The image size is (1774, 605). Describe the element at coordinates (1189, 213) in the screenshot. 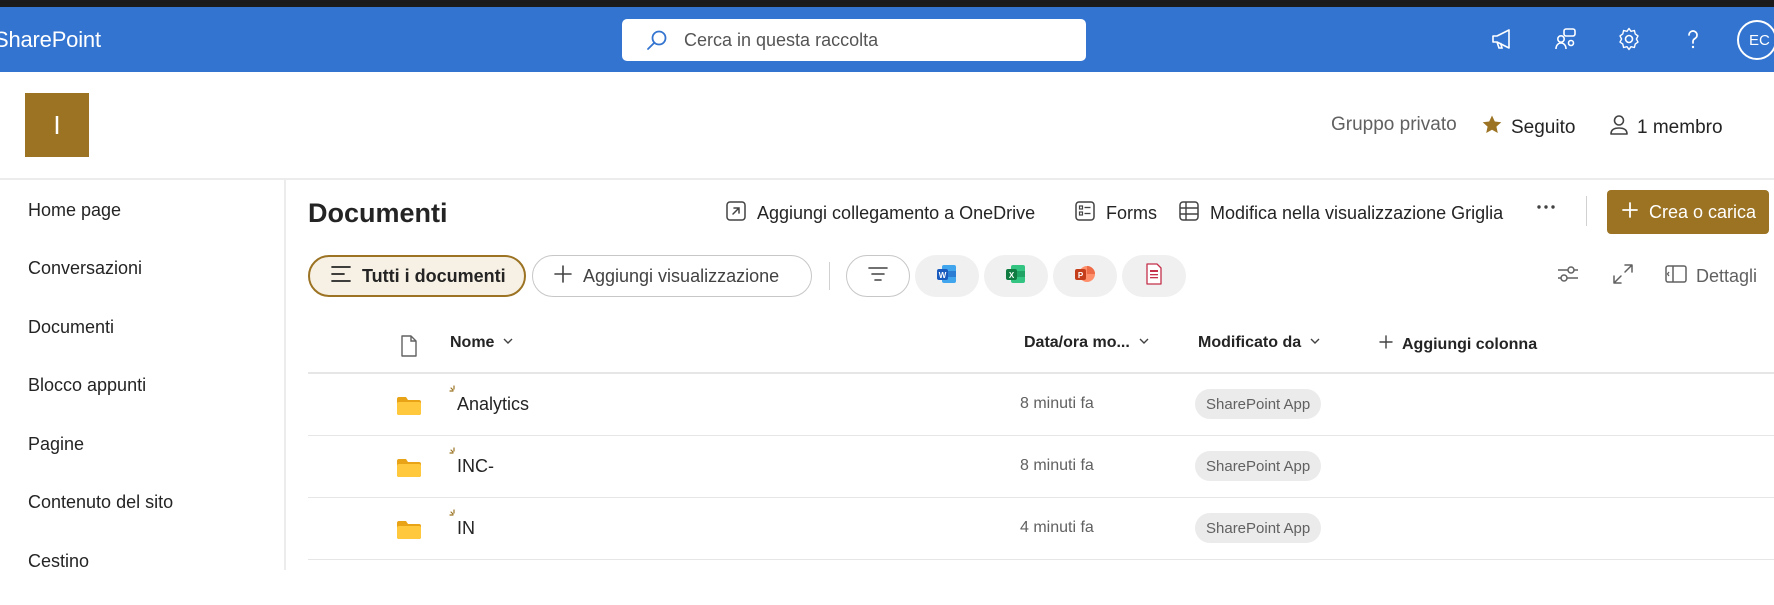

I see `grid-table-icon` at that location.